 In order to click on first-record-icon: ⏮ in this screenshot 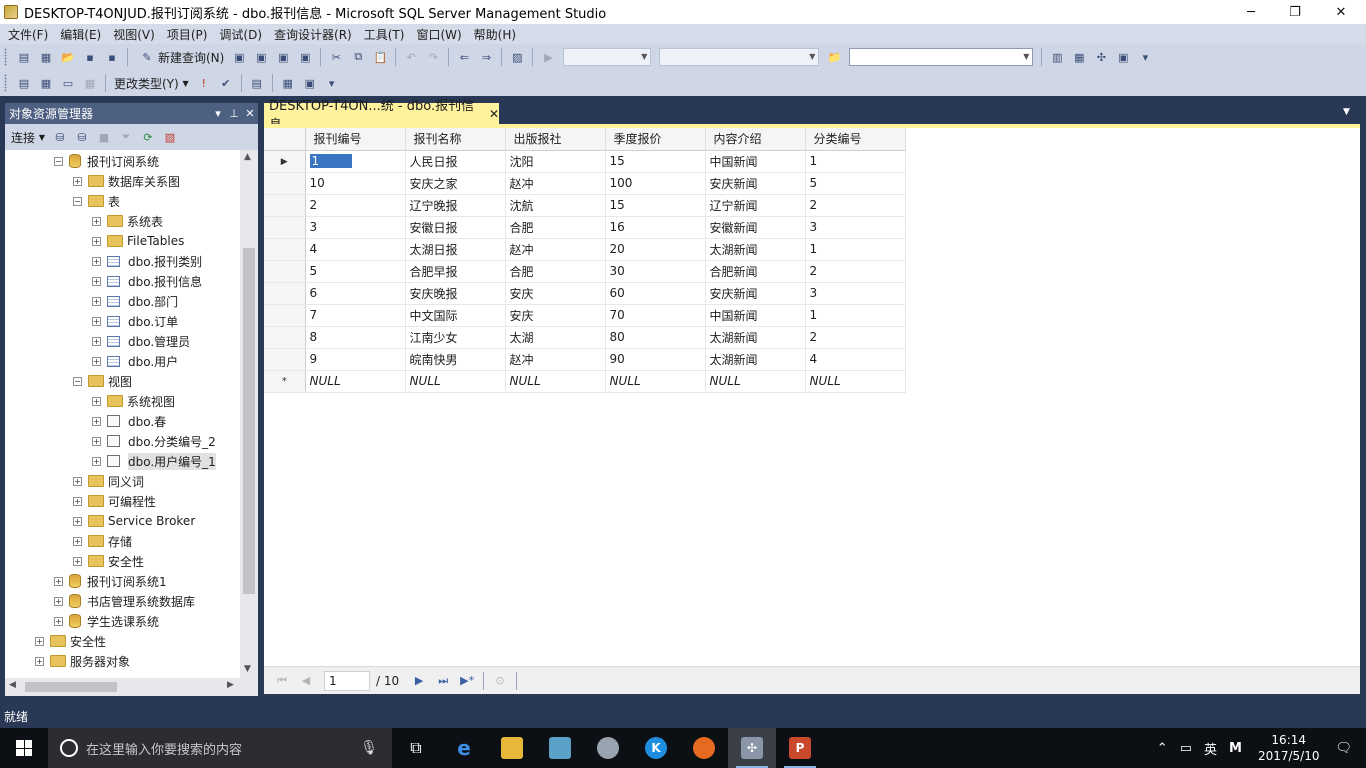, I will do `click(282, 681)`.